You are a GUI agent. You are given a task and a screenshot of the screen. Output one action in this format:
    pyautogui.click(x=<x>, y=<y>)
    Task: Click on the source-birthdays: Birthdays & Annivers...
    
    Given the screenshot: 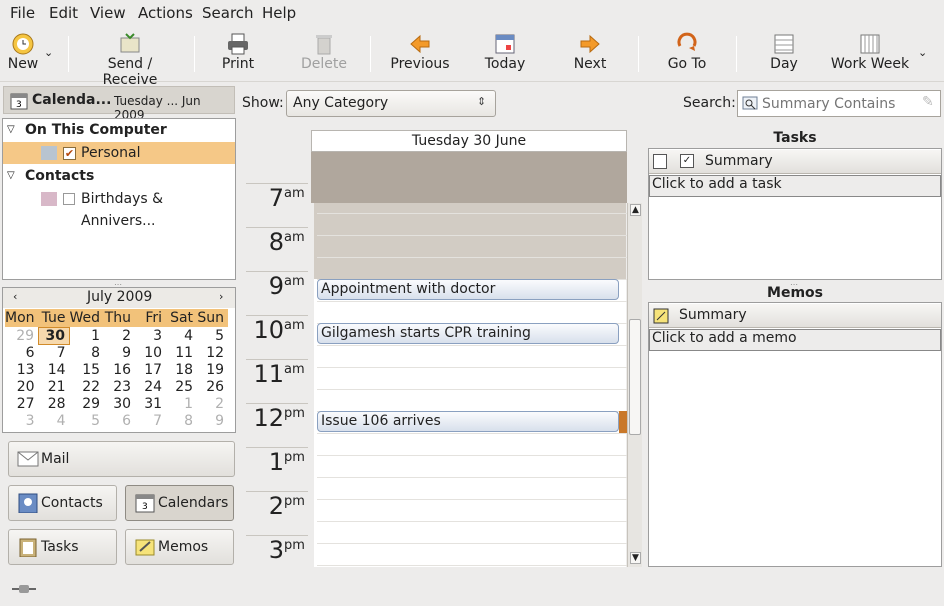 What is the action you would take?
    pyautogui.click(x=119, y=208)
    